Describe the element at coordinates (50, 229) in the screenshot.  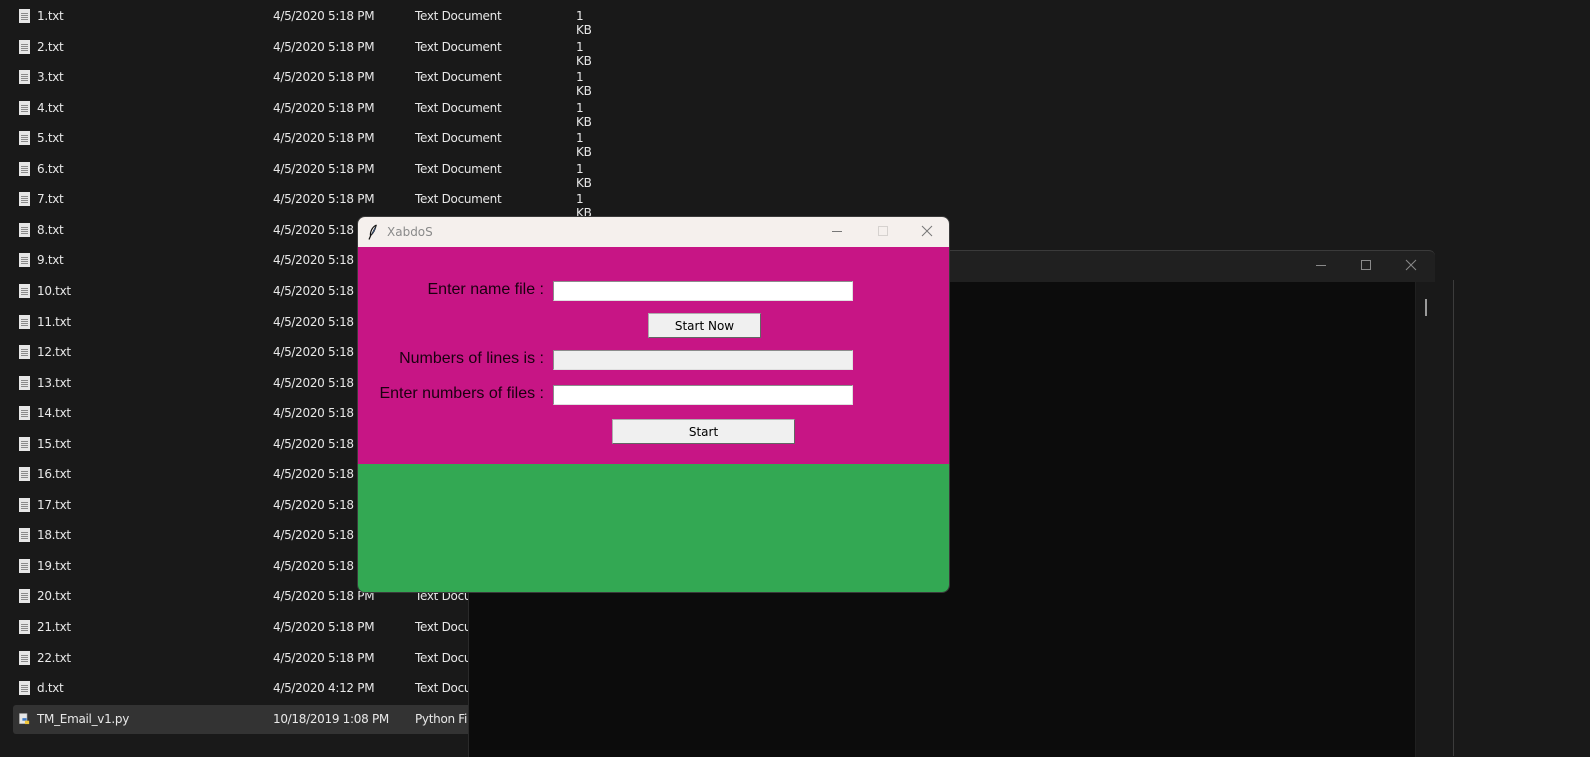
I see `file-name: 8.txt` at that location.